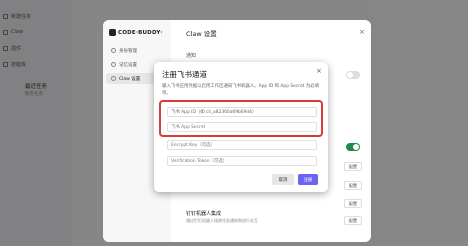 The image size is (468, 246). What do you see at coordinates (113, 64) in the screenshot?
I see `memory-icon` at bounding box center [113, 64].